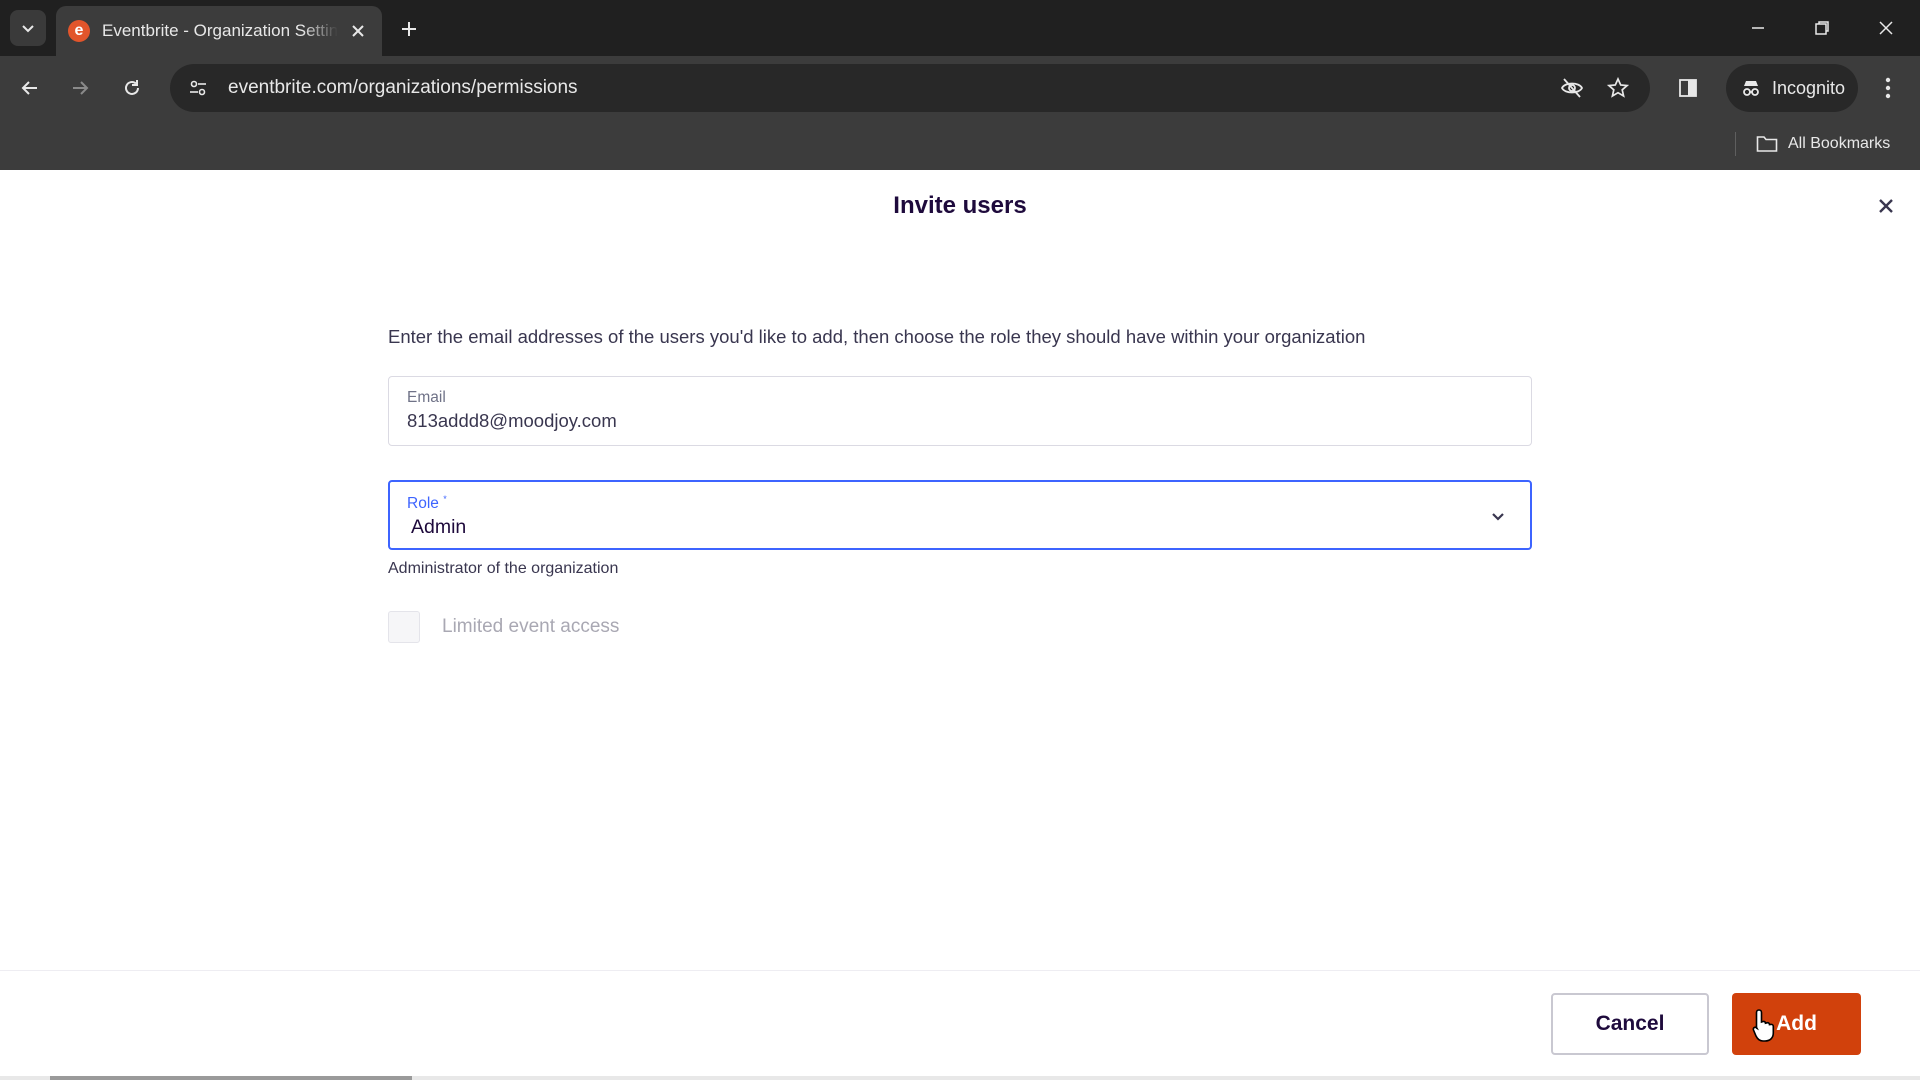 Image resolution: width=1920 pixels, height=1080 pixels. I want to click on side-panel-icon, so click(1688, 88).